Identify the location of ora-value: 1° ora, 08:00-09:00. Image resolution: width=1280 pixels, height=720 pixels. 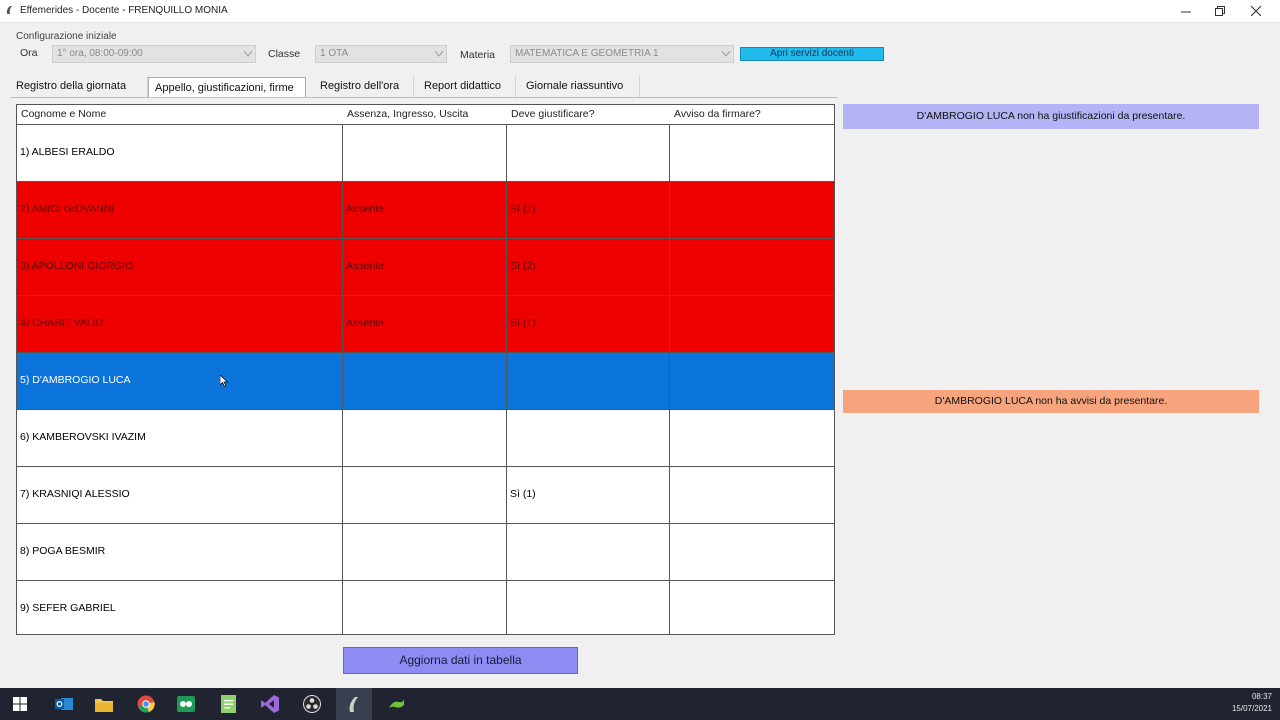
(100, 53).